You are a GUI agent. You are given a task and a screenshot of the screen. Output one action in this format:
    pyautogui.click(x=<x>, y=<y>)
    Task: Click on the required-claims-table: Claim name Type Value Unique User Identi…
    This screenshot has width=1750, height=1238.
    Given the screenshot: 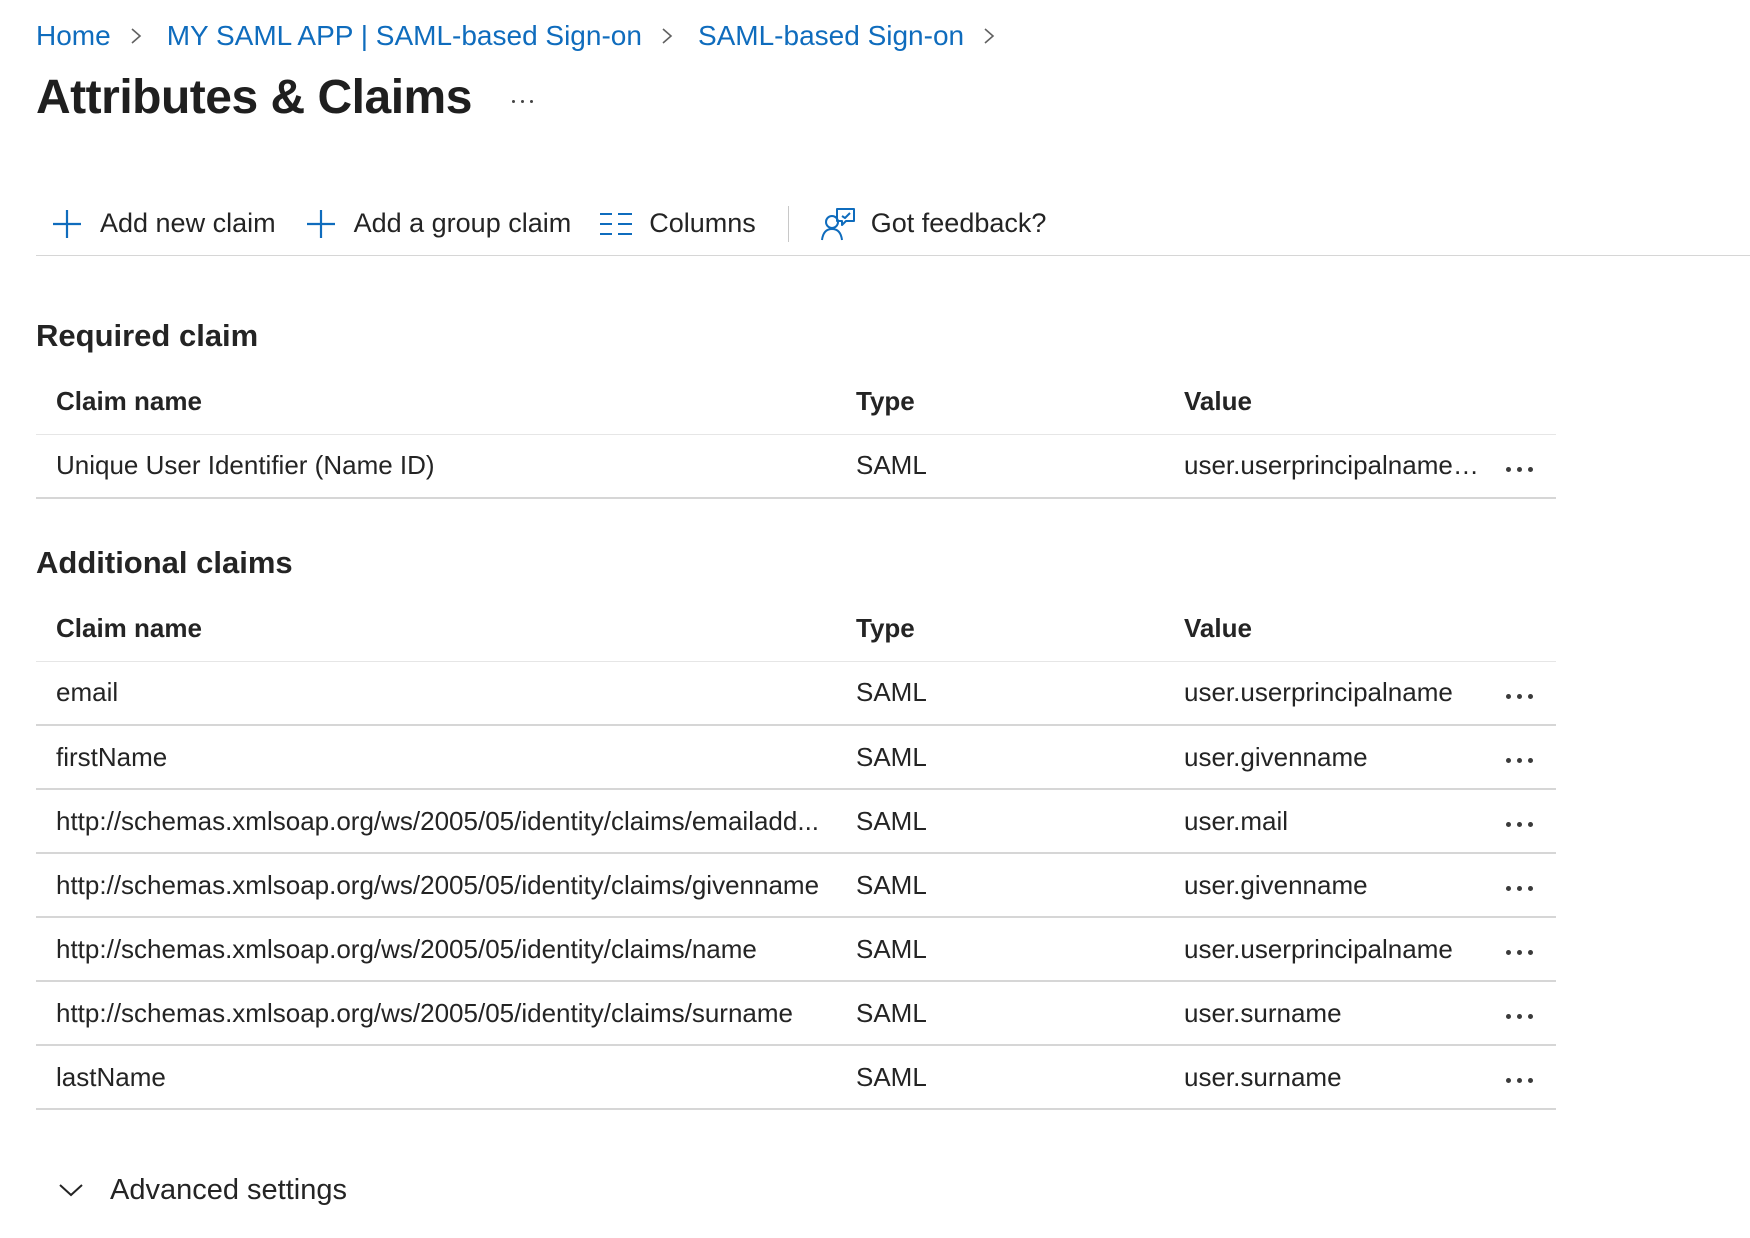 What is the action you would take?
    pyautogui.click(x=796, y=434)
    